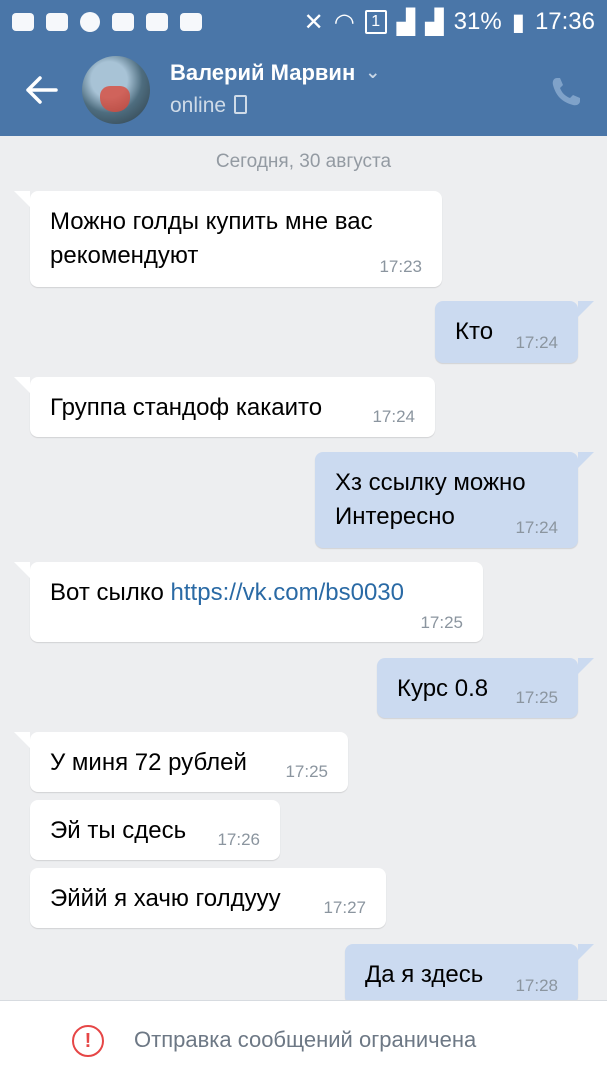  What do you see at coordinates (107, 22) in the screenshot?
I see `notification-icons` at bounding box center [107, 22].